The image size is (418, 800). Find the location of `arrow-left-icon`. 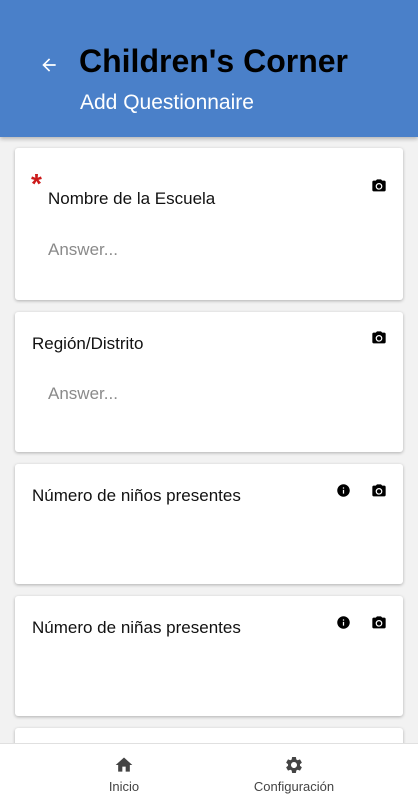

arrow-left-icon is located at coordinates (49, 67).